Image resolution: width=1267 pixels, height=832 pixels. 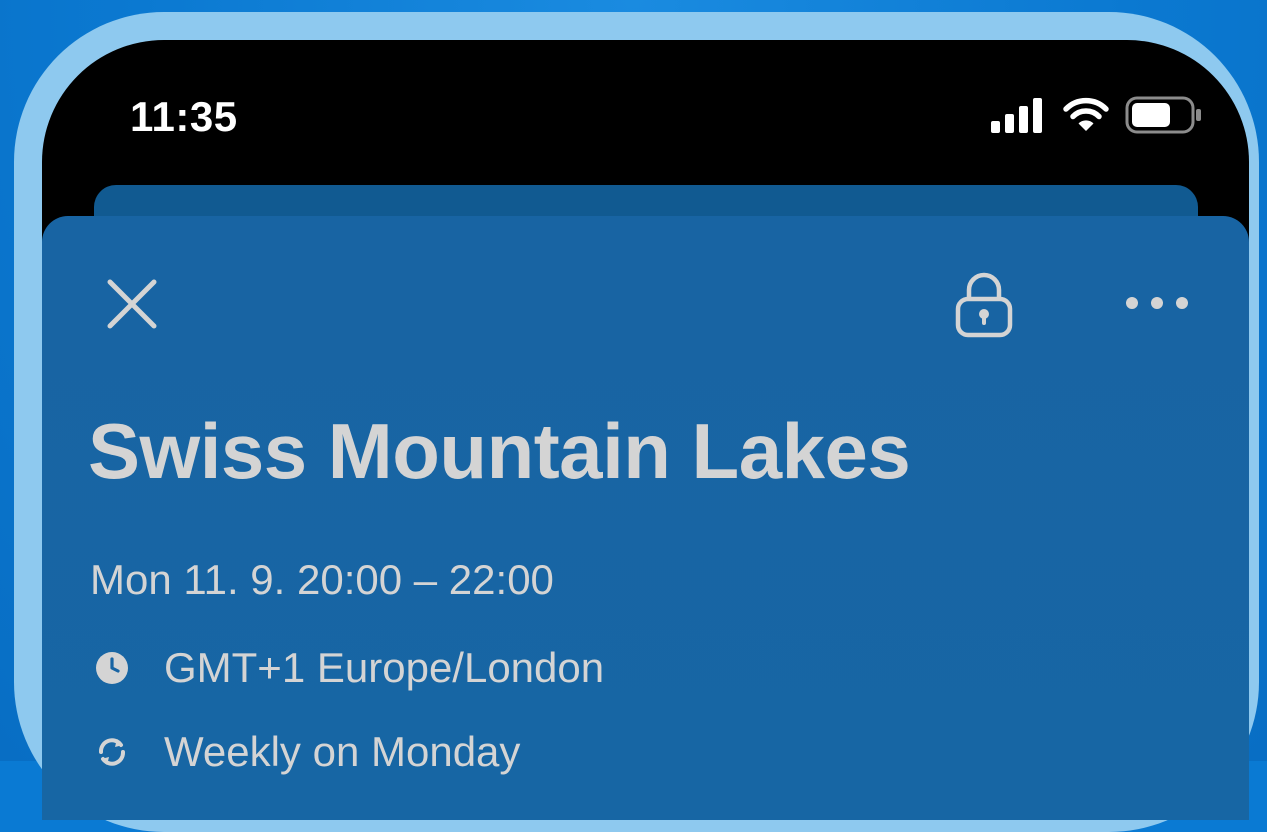 I want to click on timezone-label: GMT+1 Europe/London, so click(x=384, y=667).